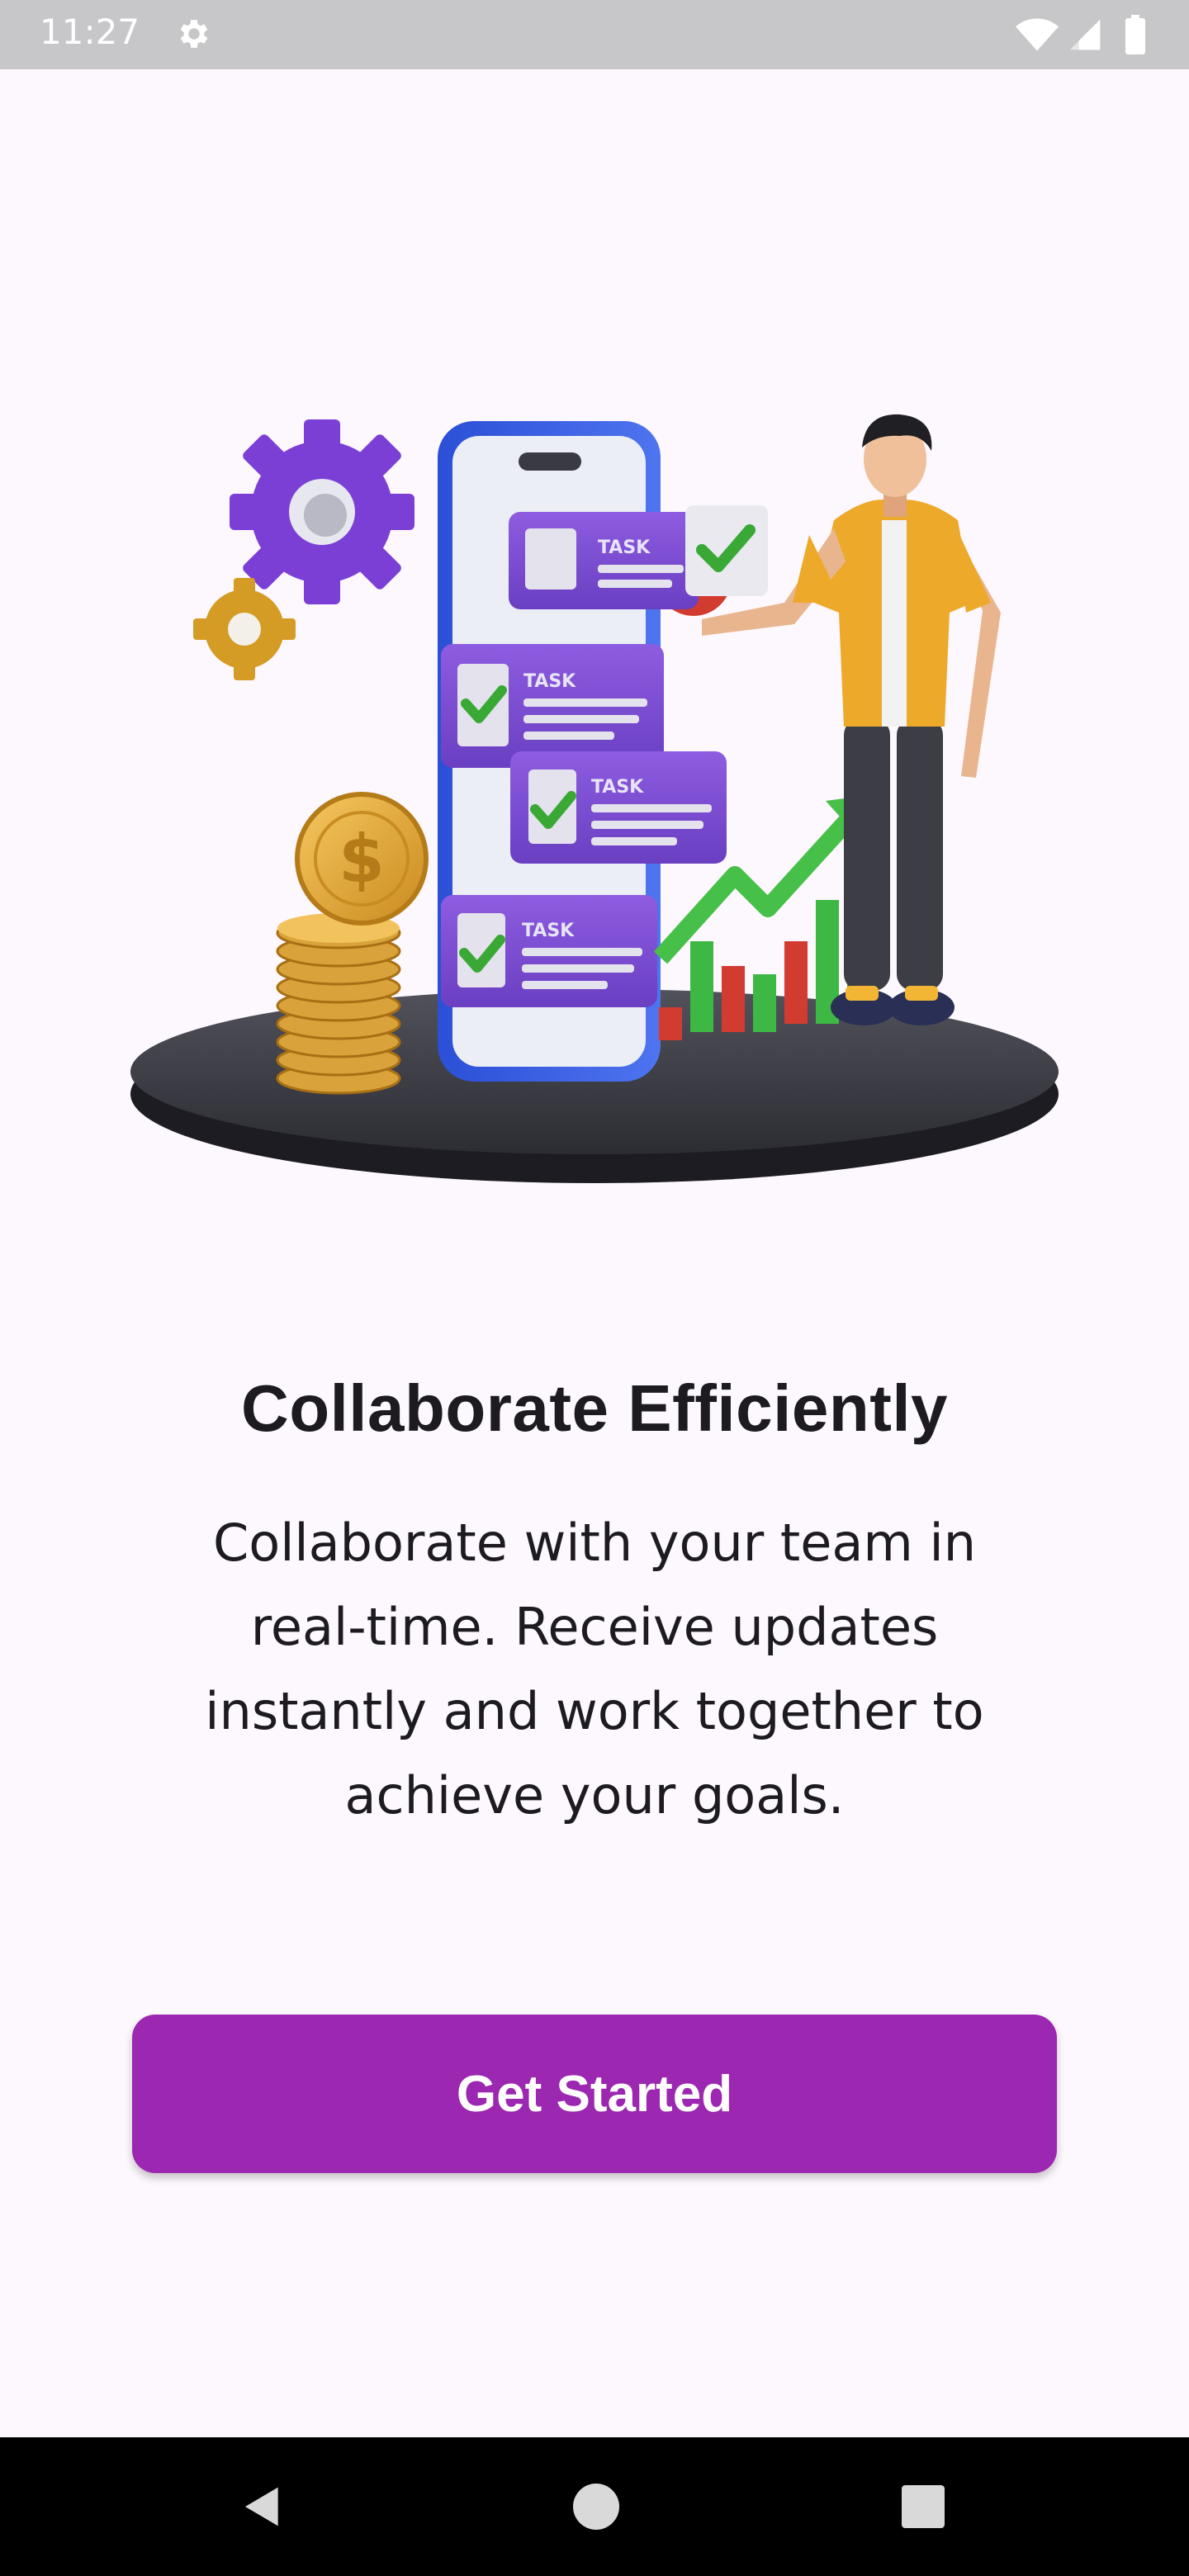  What do you see at coordinates (594, 34) in the screenshot?
I see `status-bar: 11:27` at bounding box center [594, 34].